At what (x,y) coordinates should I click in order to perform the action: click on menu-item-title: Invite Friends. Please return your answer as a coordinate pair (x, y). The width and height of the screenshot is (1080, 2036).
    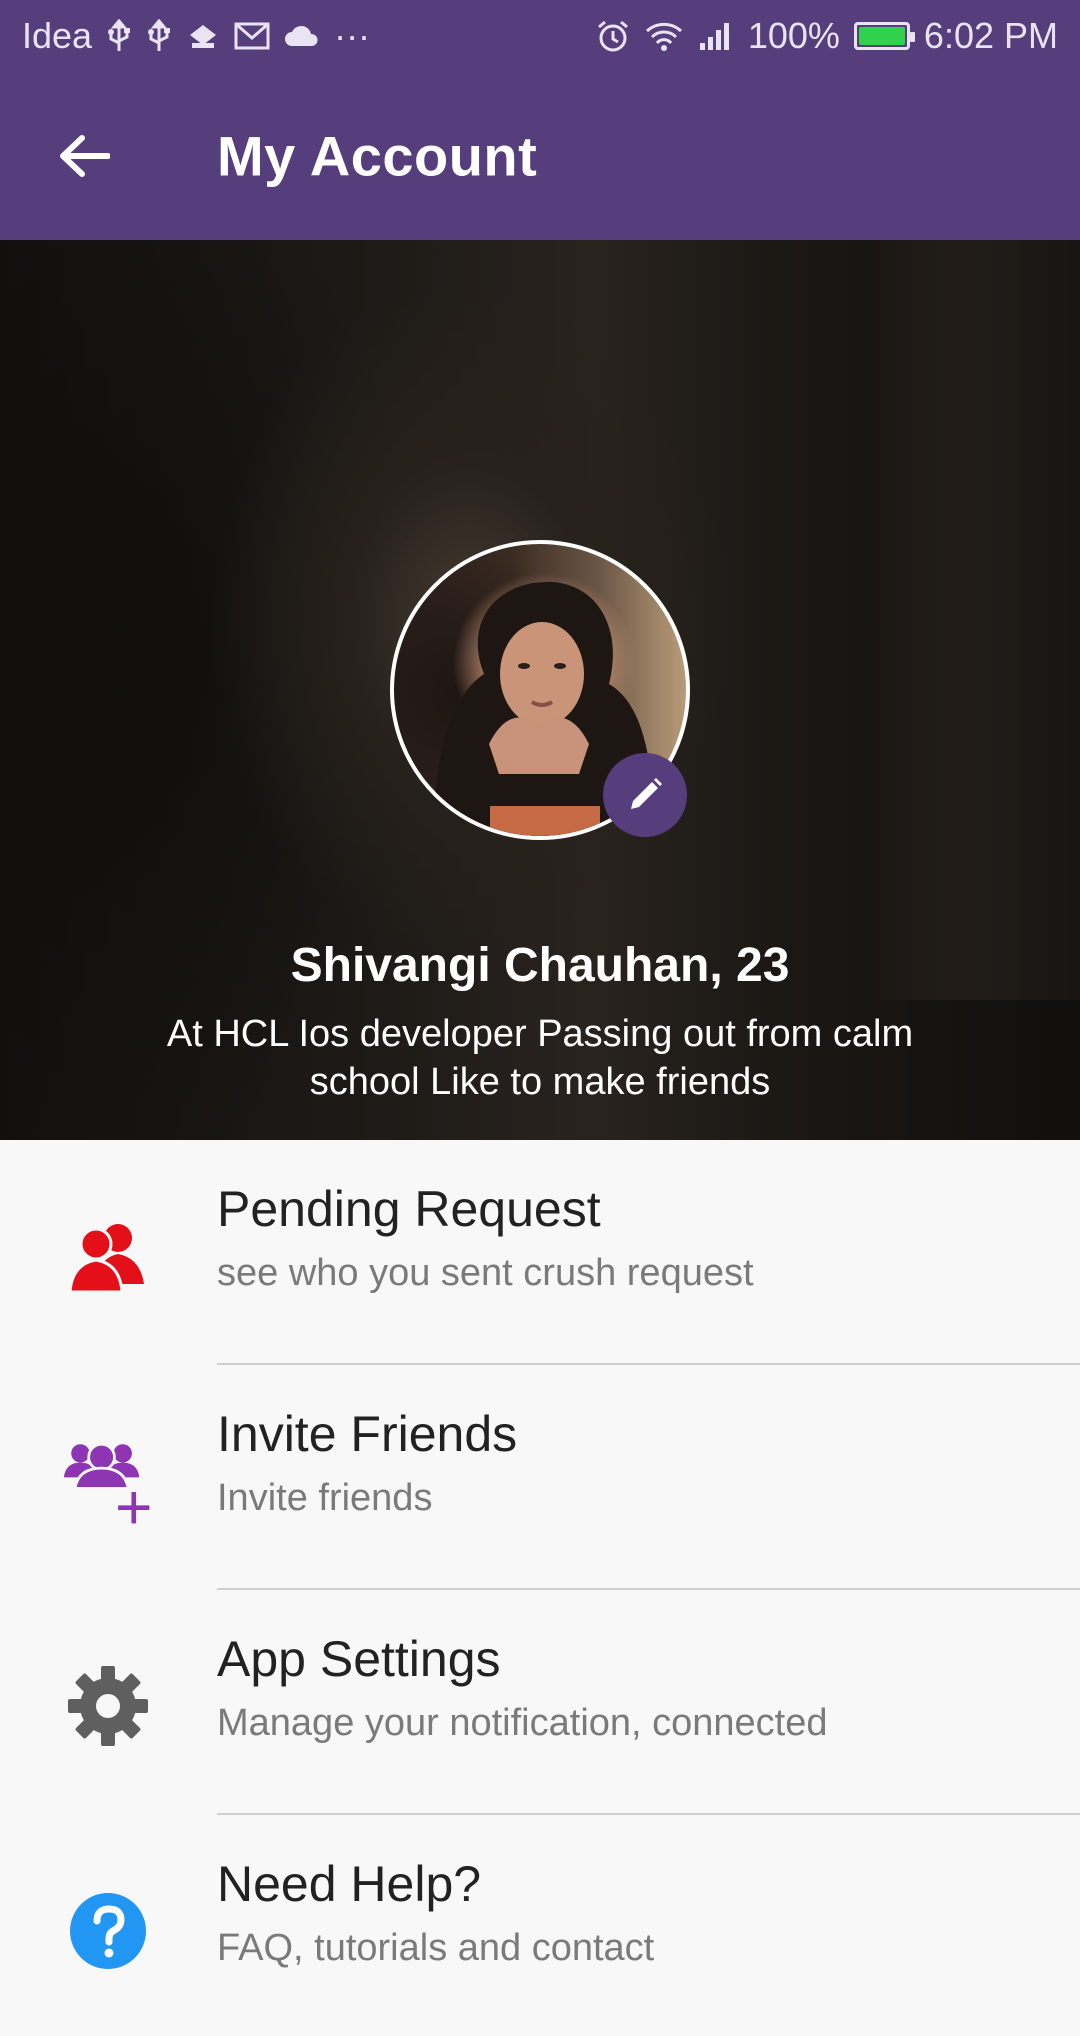
    Looking at the image, I should click on (367, 1434).